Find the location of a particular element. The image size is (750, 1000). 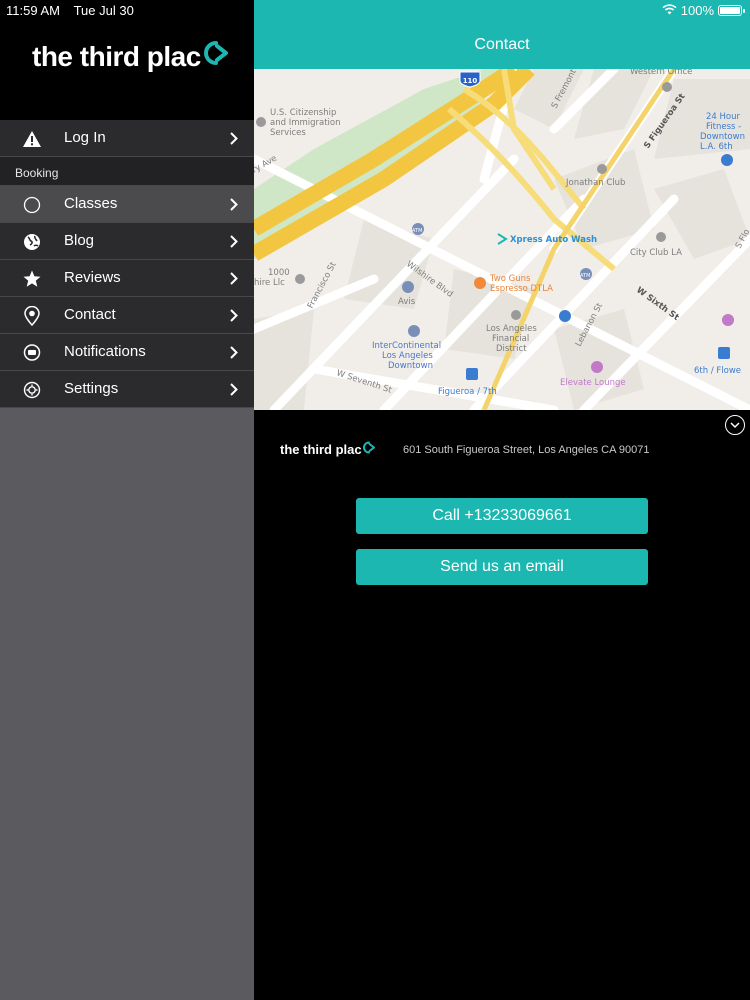

sidebar-item-contact: Contact is located at coordinates (127, 315).